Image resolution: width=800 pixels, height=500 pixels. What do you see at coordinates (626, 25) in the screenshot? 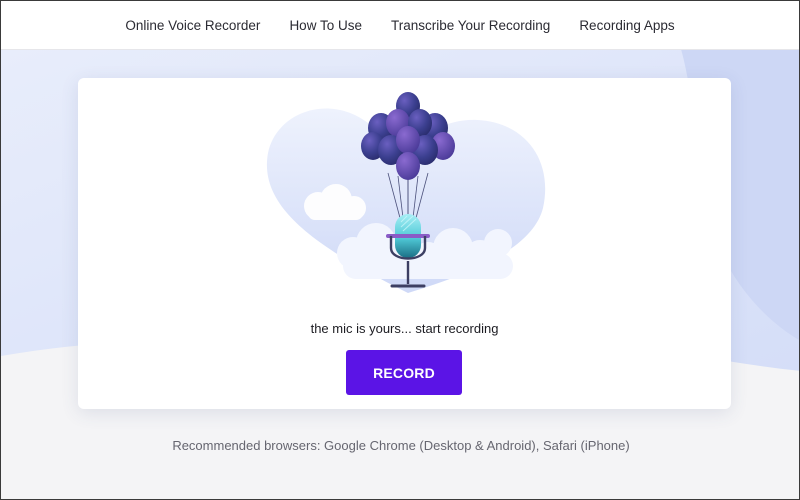
I see `nav-recording-apps: Recording Apps` at bounding box center [626, 25].